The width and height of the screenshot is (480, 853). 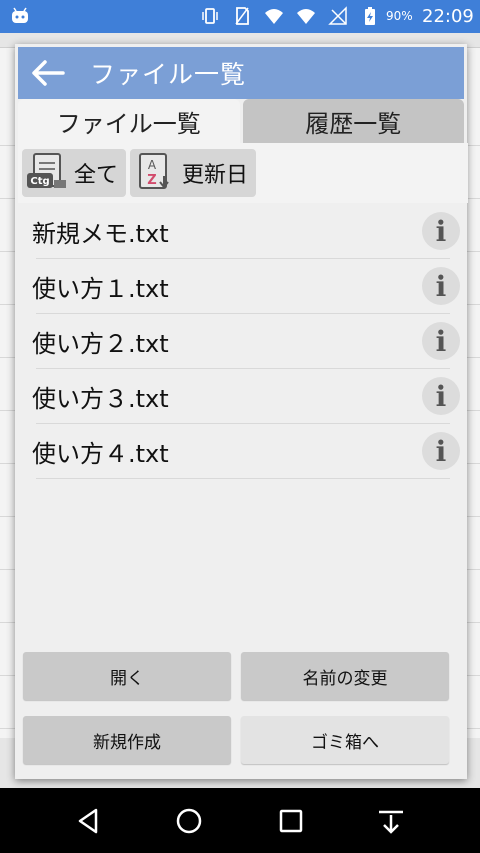 What do you see at coordinates (337, 15) in the screenshot?
I see `signal-off-icon` at bounding box center [337, 15].